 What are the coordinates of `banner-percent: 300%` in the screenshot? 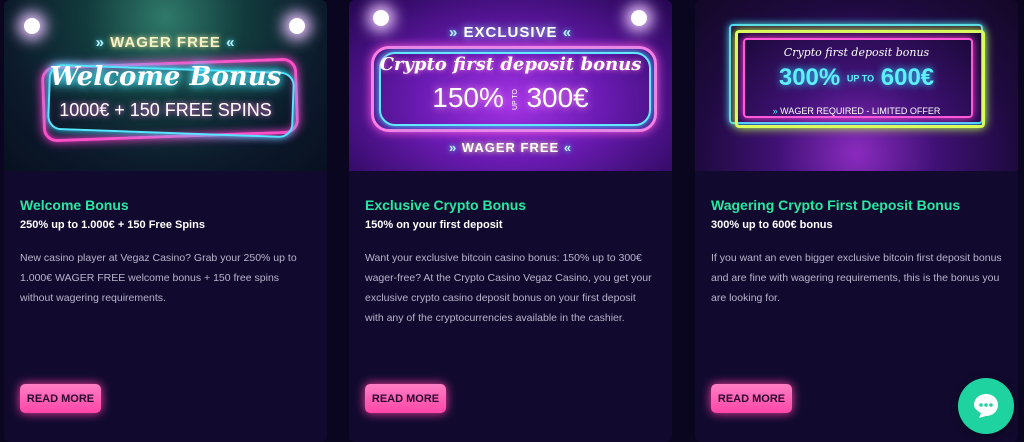 It's located at (809, 77).